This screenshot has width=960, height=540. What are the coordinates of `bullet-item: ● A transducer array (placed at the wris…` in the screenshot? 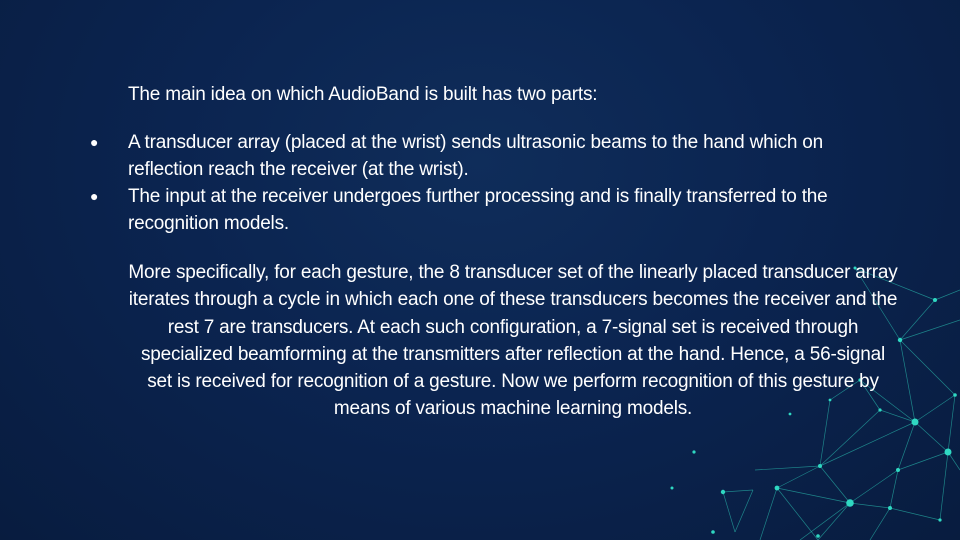 It's located at (480, 156).